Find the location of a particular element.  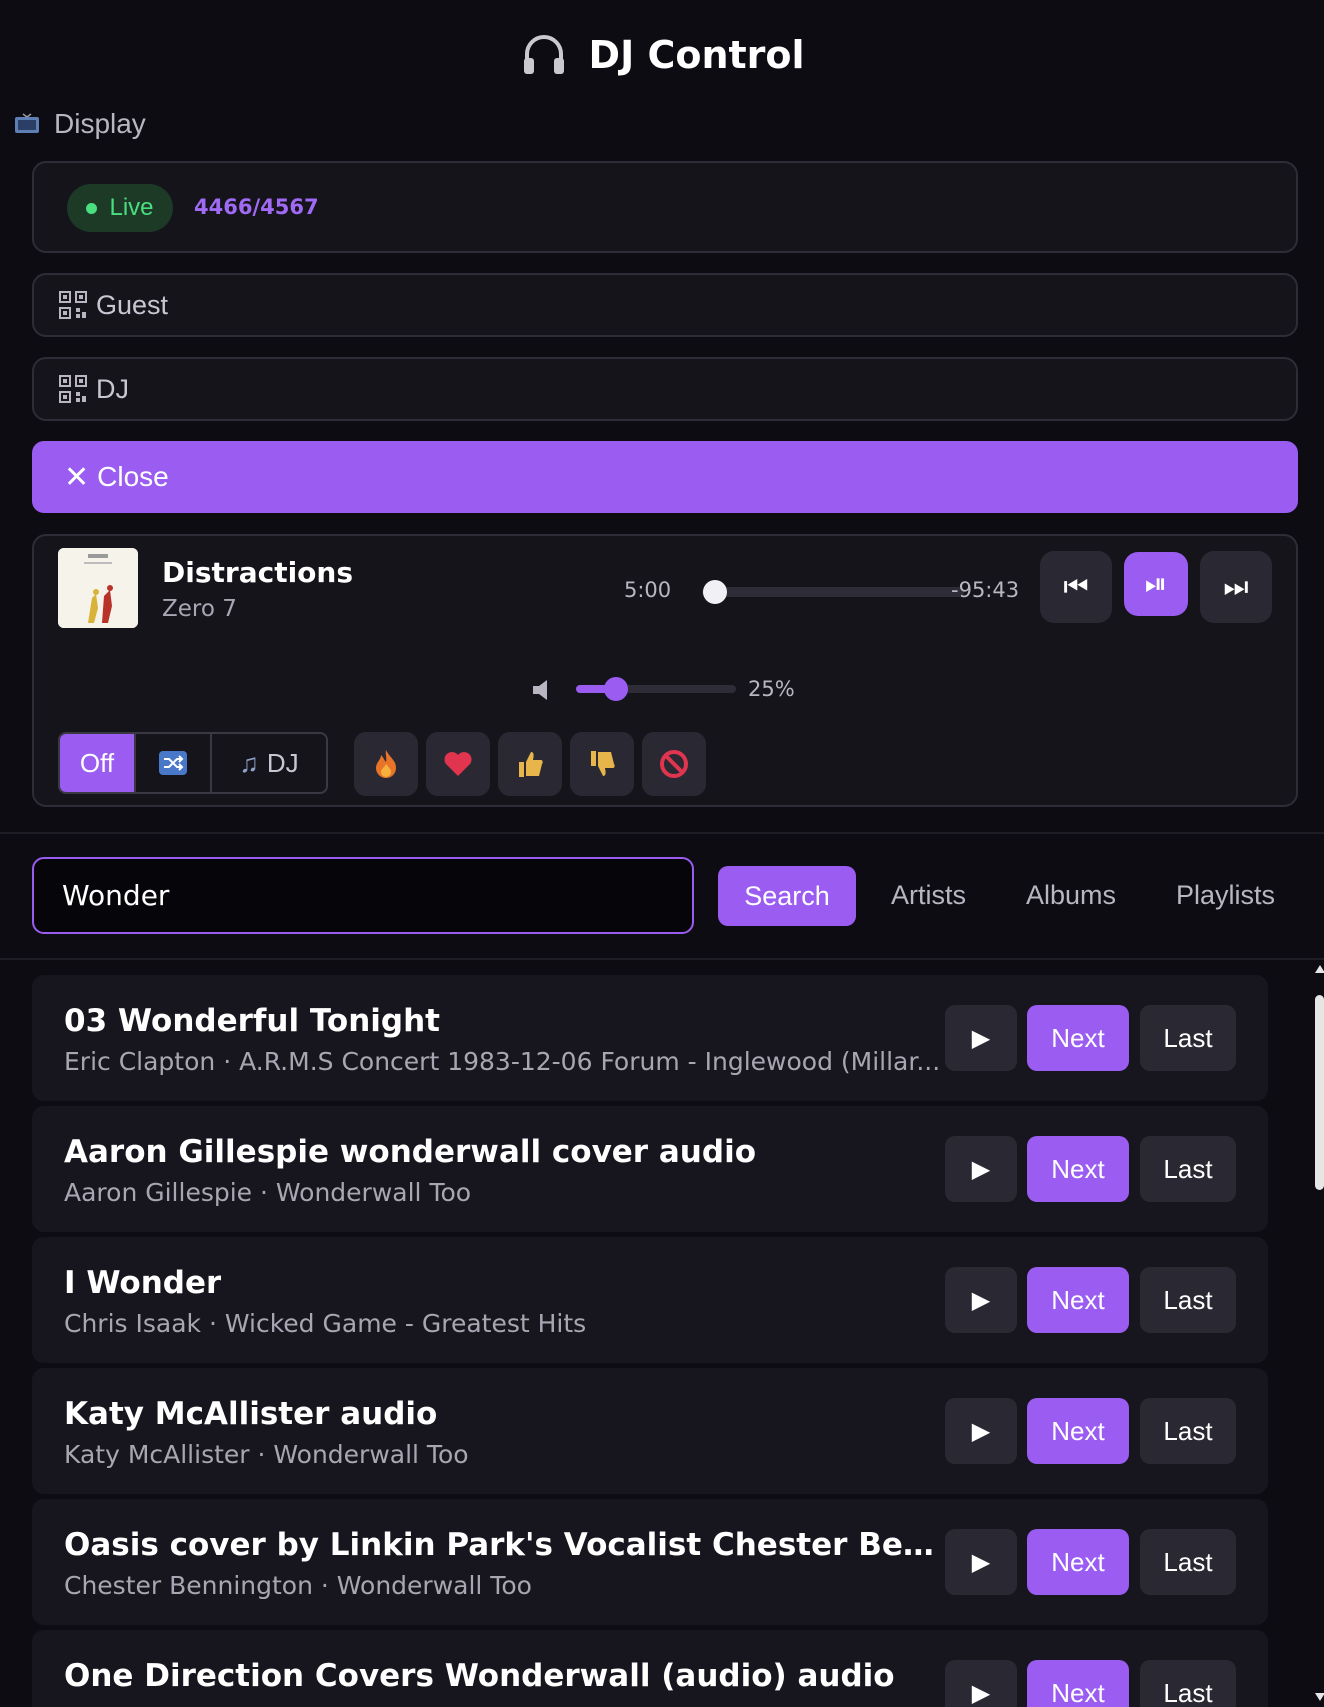

scroll-thumb is located at coordinates (1319, 1092).